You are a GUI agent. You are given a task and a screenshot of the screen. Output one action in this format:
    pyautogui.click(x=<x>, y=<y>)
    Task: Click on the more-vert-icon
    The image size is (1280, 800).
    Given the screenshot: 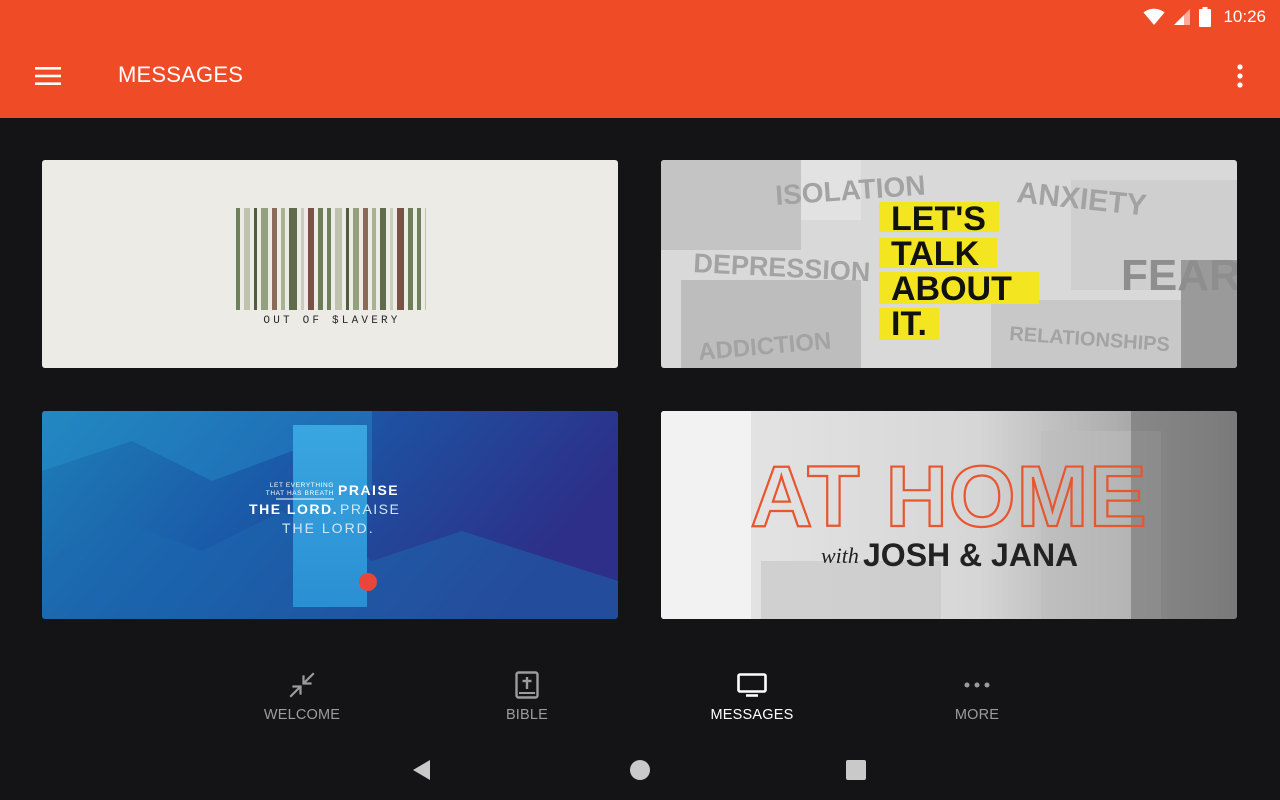 What is the action you would take?
    pyautogui.click(x=1240, y=76)
    